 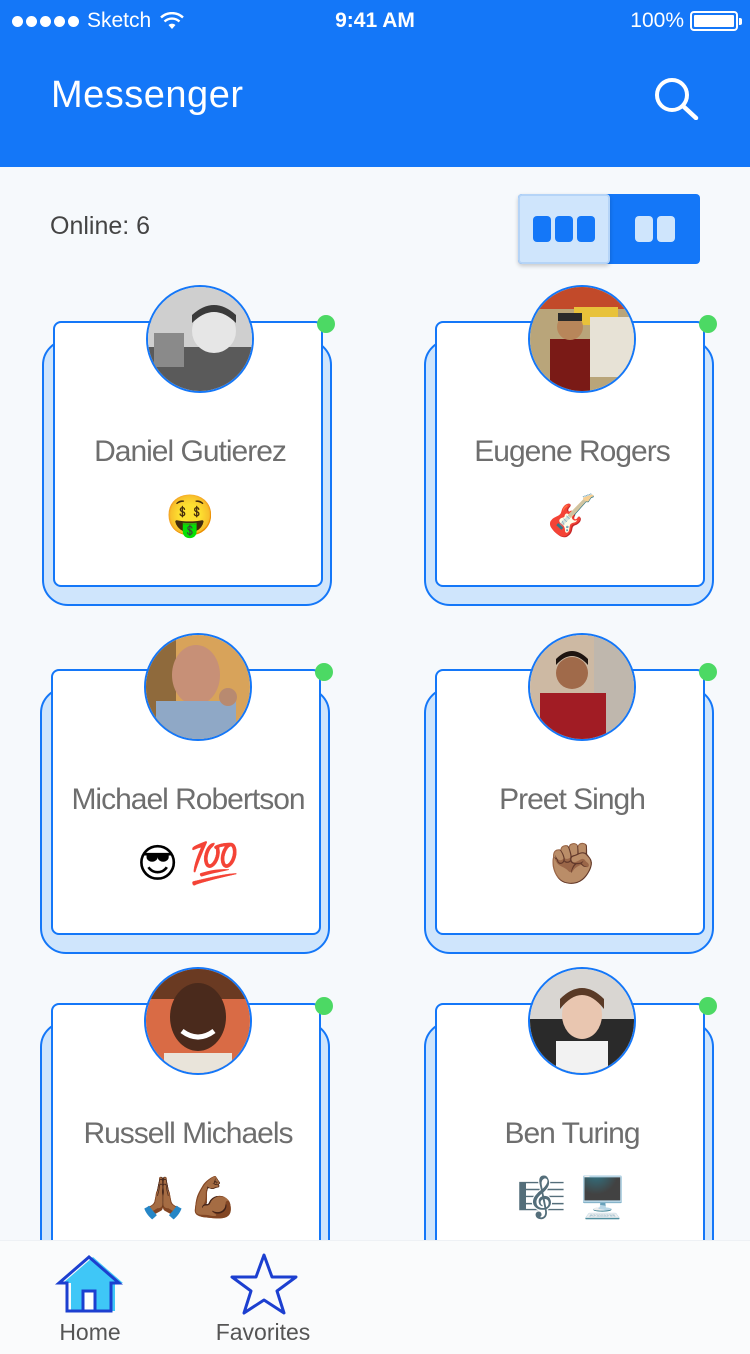 I want to click on tab-bar: Home Favorites, so click(x=375, y=1297).